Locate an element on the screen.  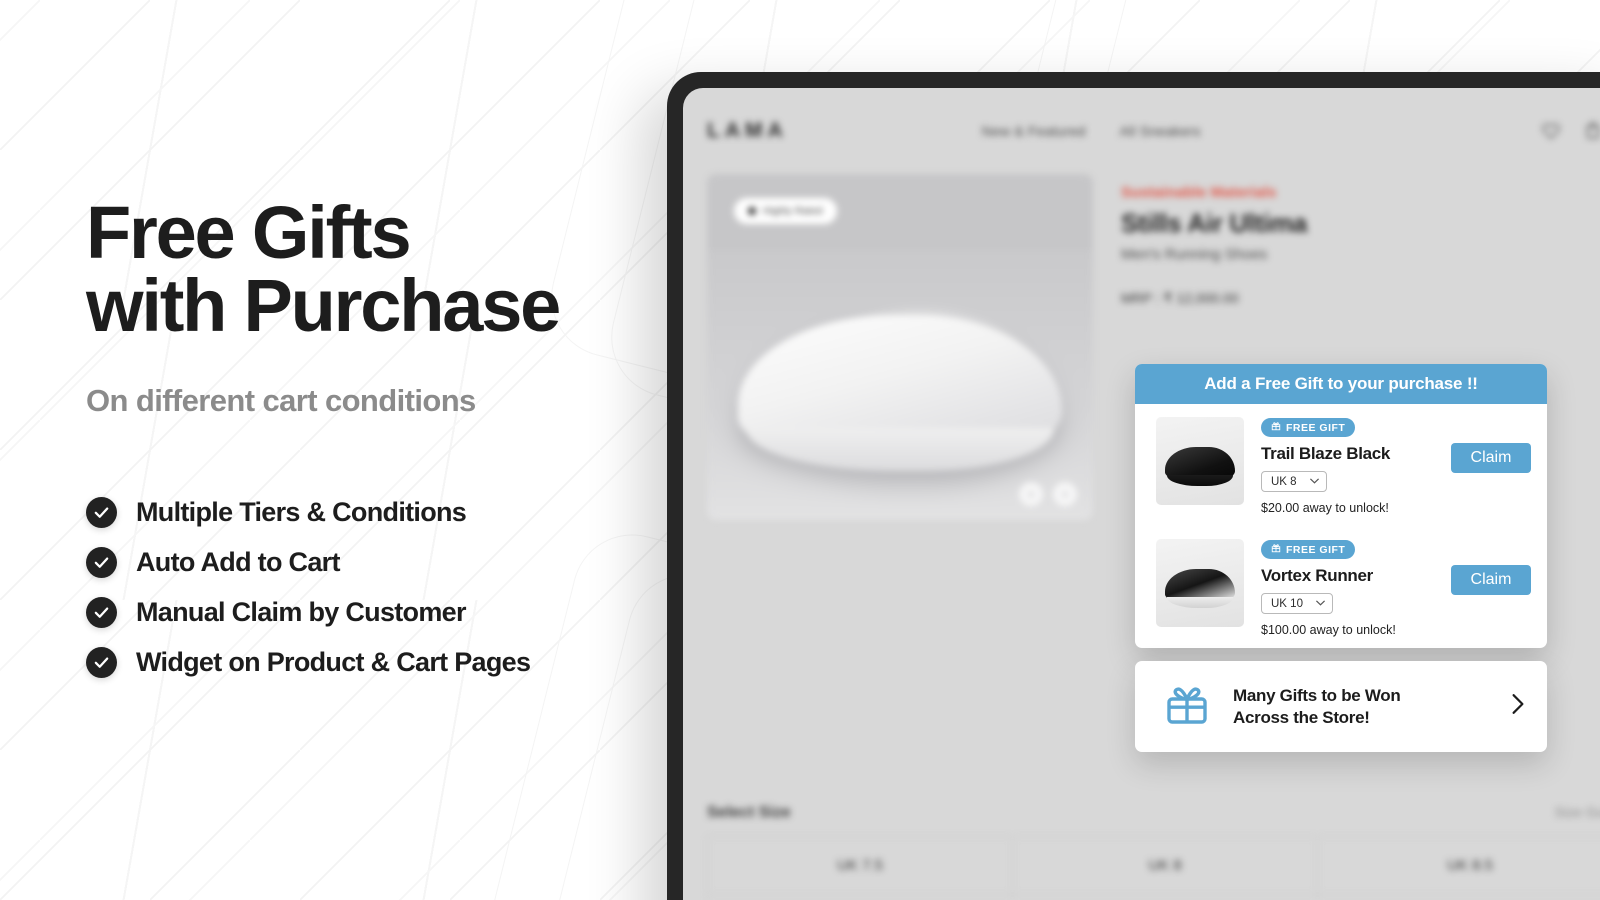
many-gifts-promo-banner: Many Gifts to be Won Across the Store! is located at coordinates (1341, 706).